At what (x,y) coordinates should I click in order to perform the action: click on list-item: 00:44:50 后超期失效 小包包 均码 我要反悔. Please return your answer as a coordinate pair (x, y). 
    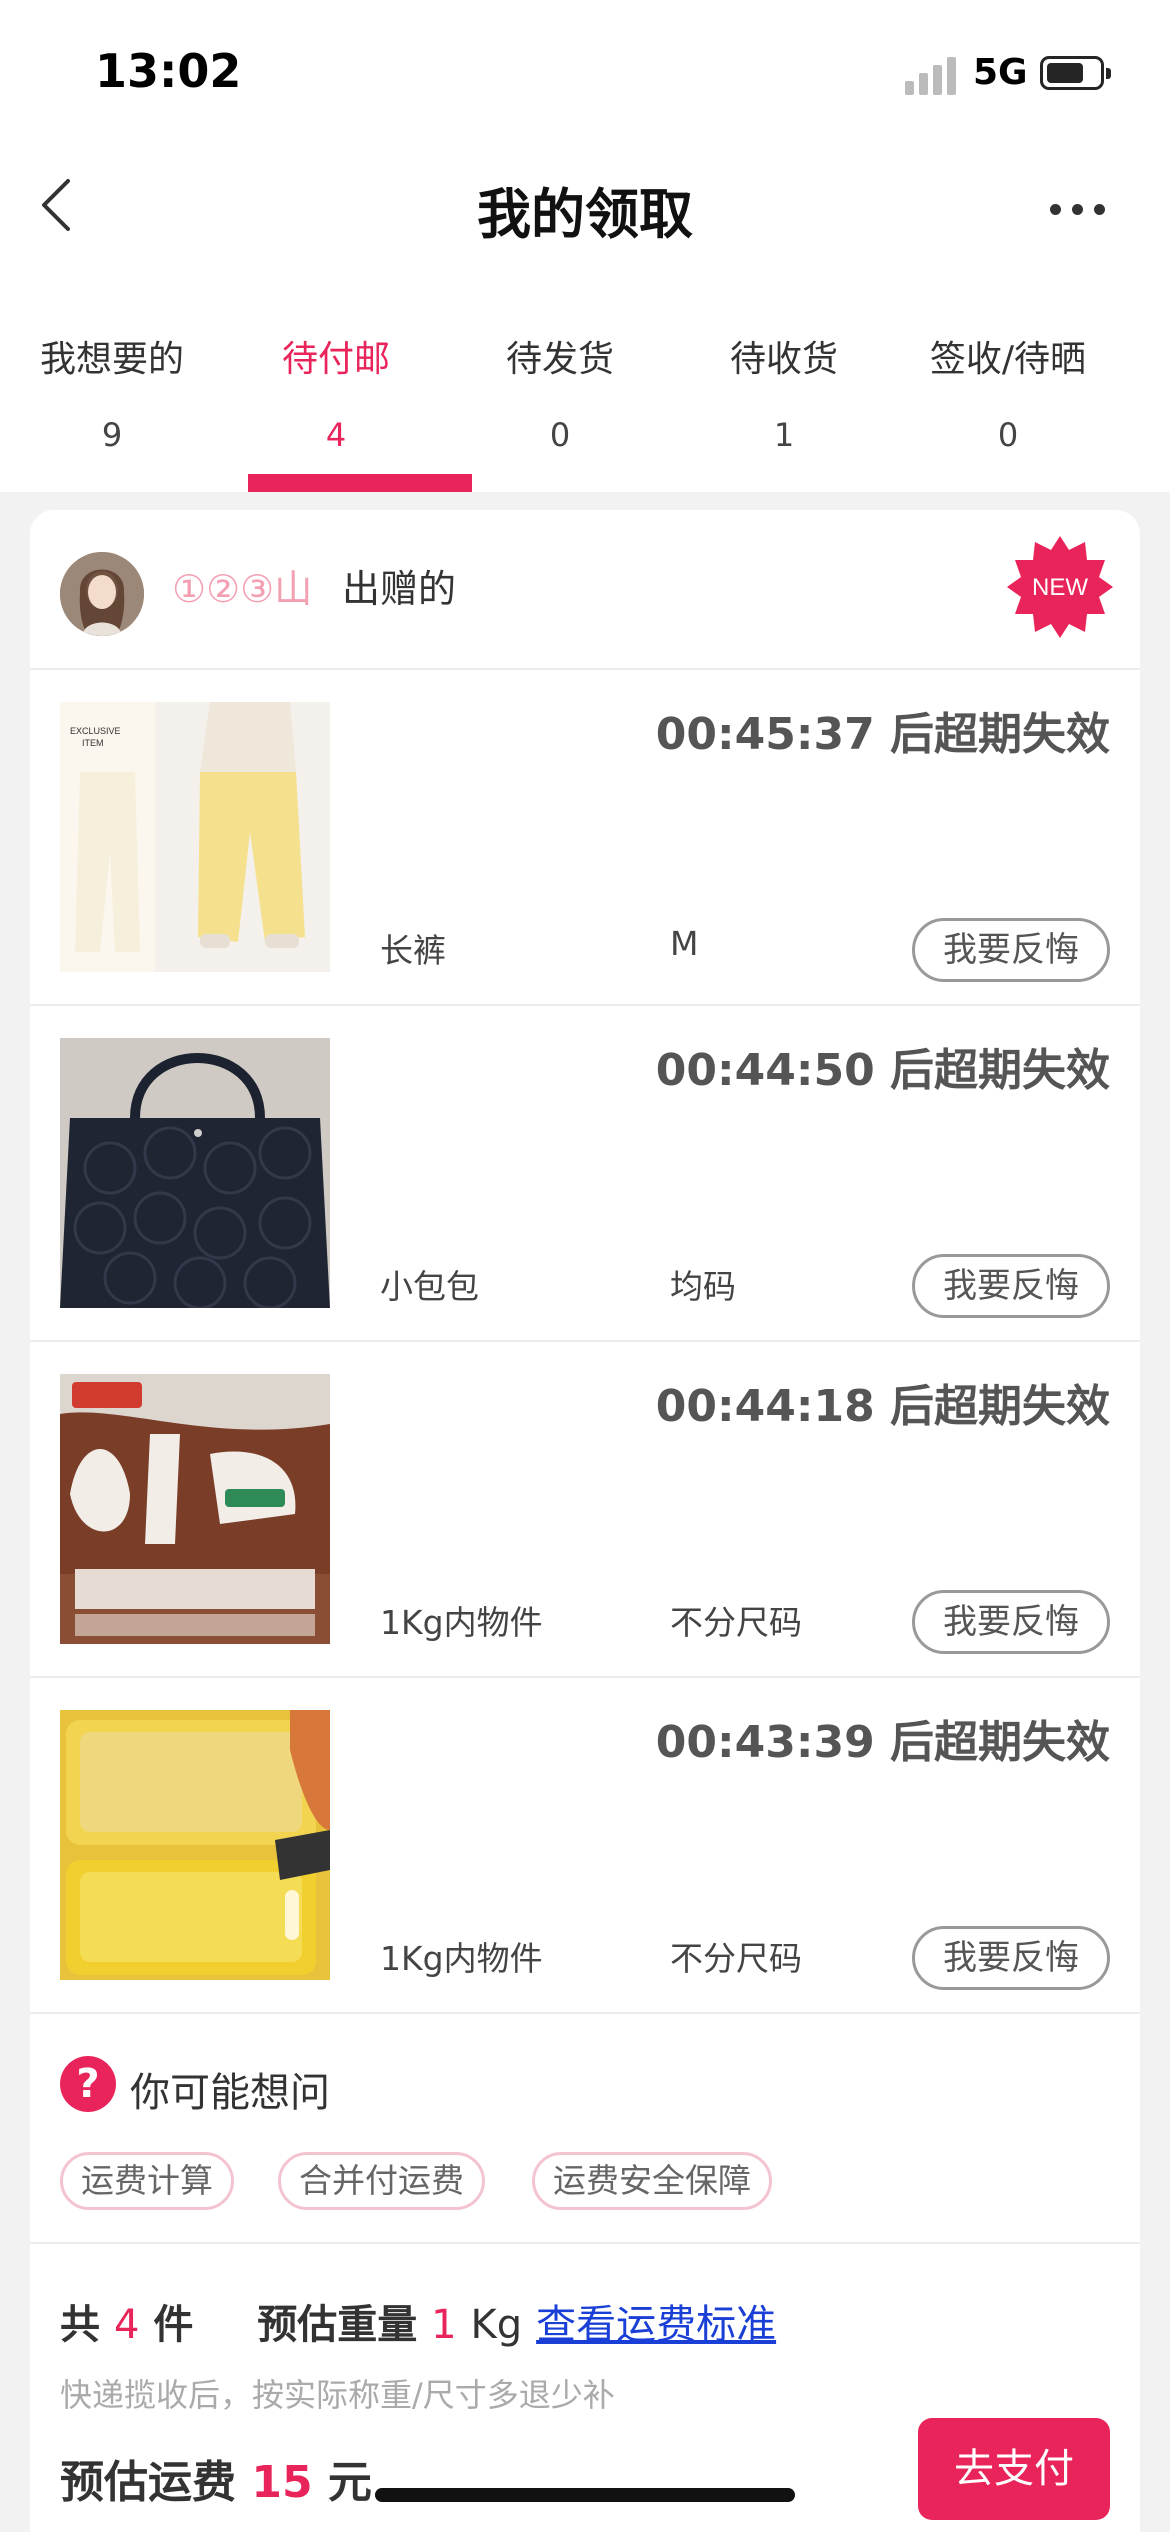
    Looking at the image, I should click on (585, 1174).